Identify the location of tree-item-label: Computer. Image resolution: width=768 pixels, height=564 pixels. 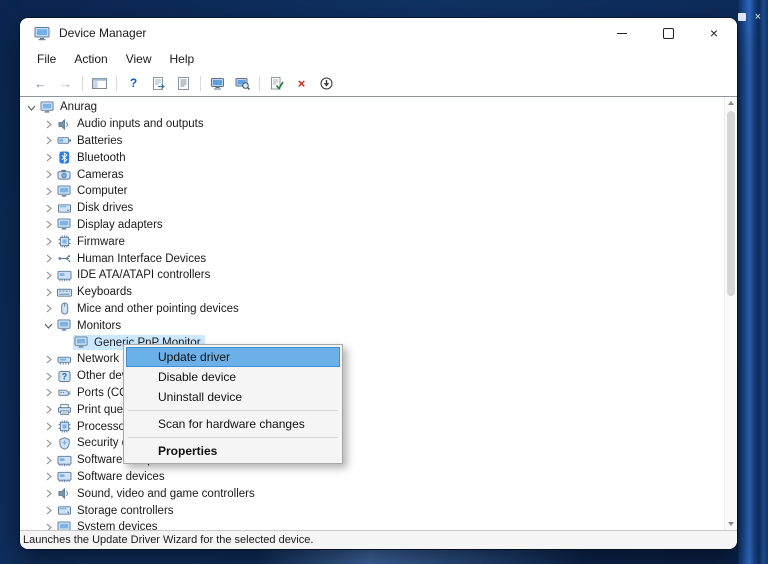
(102, 191).